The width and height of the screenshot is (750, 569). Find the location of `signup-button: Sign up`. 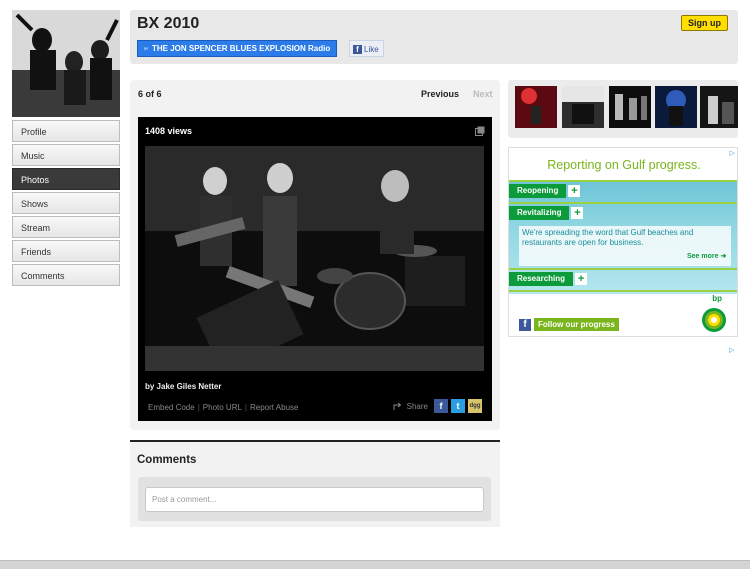

signup-button: Sign up is located at coordinates (704, 23).